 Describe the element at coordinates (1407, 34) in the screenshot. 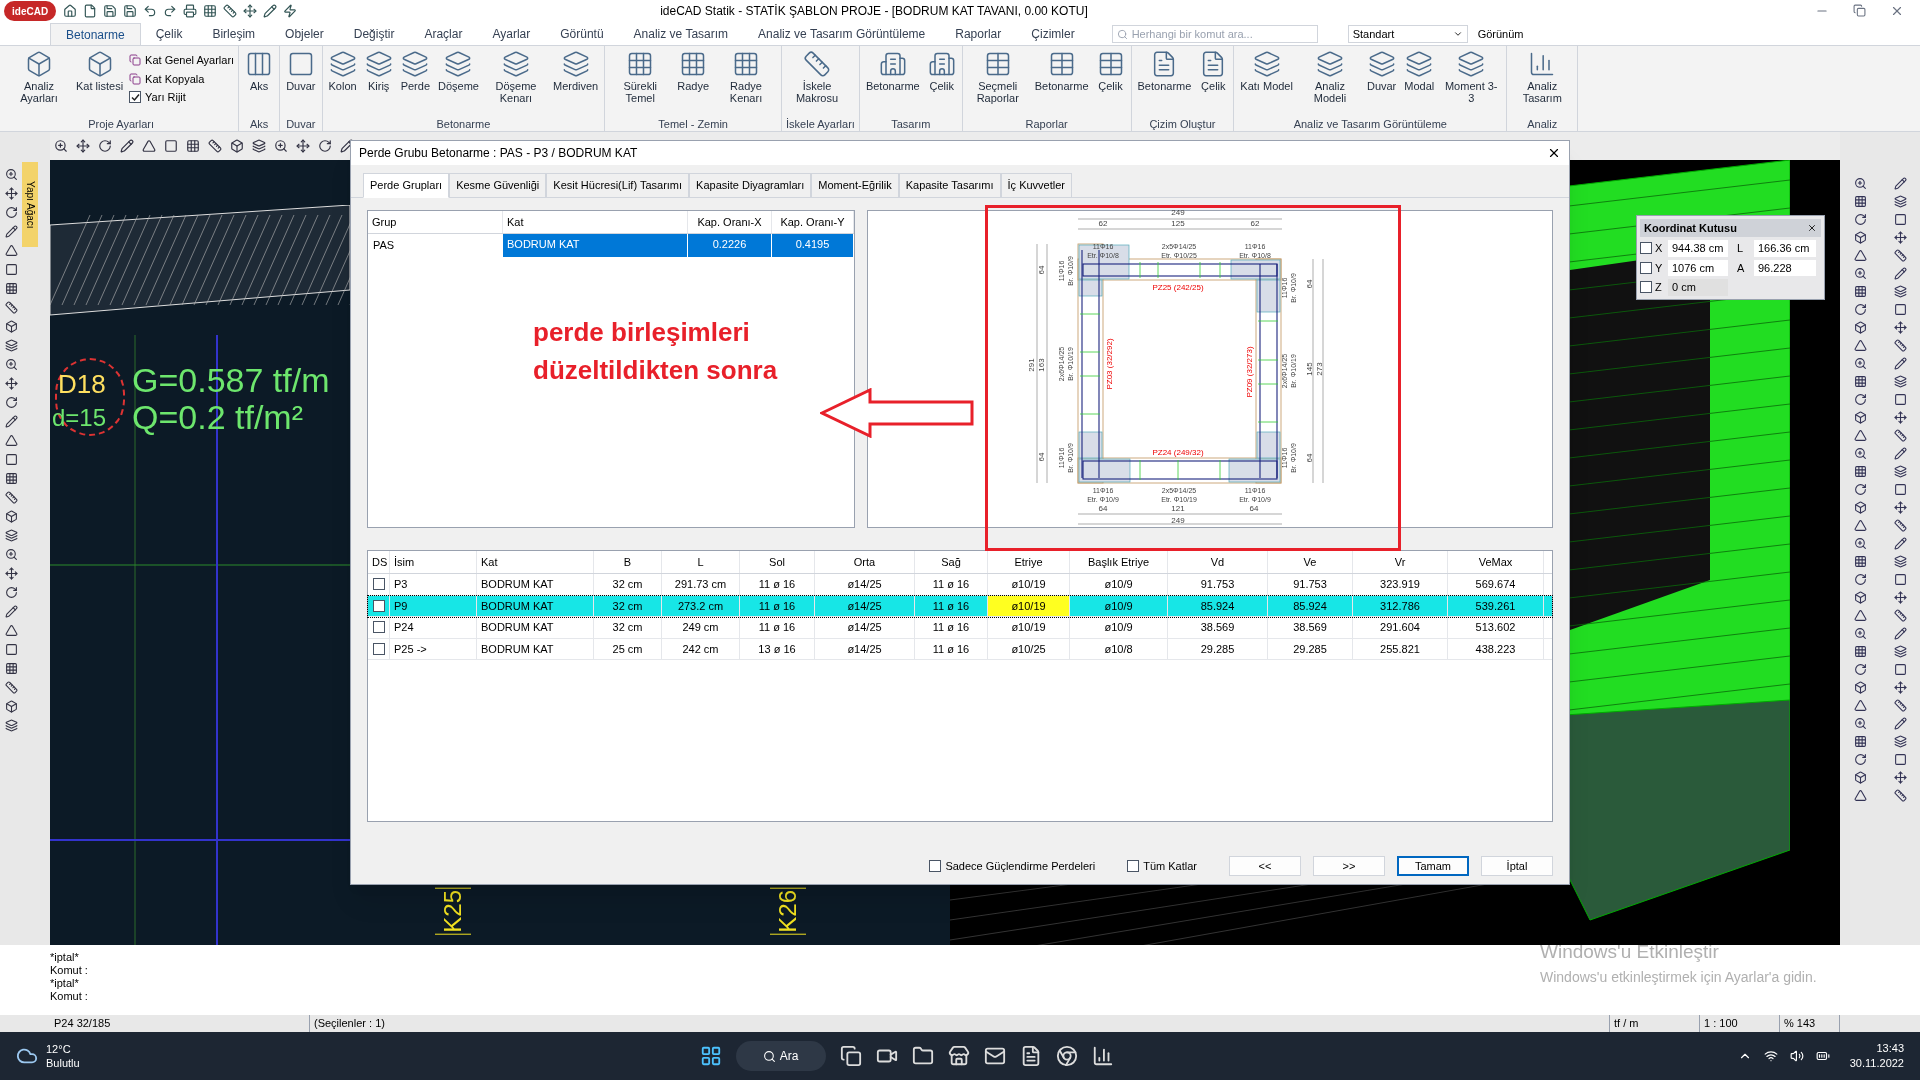

I see `style-select: Standart` at that location.